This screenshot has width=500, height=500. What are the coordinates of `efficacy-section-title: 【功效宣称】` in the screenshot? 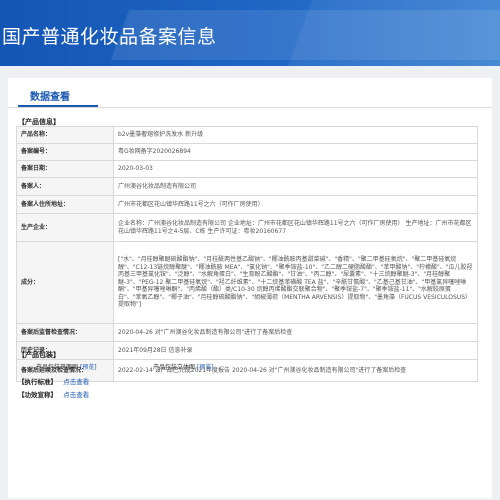 It's located at (37, 395).